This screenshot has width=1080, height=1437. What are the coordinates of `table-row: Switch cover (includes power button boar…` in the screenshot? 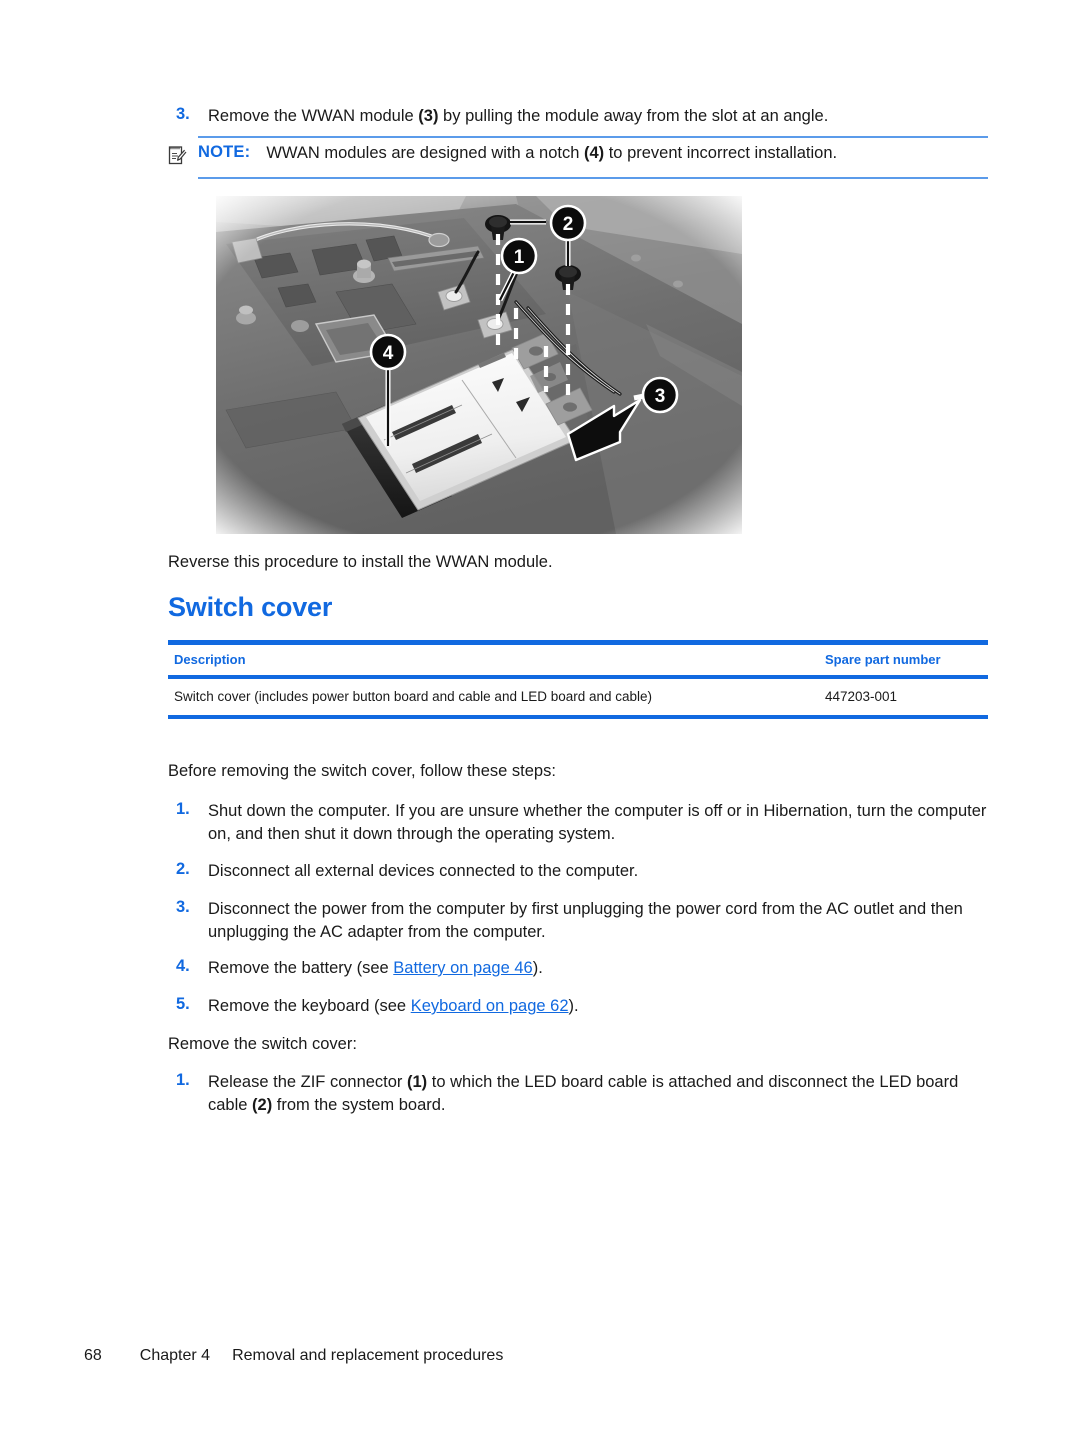 It's located at (578, 697).